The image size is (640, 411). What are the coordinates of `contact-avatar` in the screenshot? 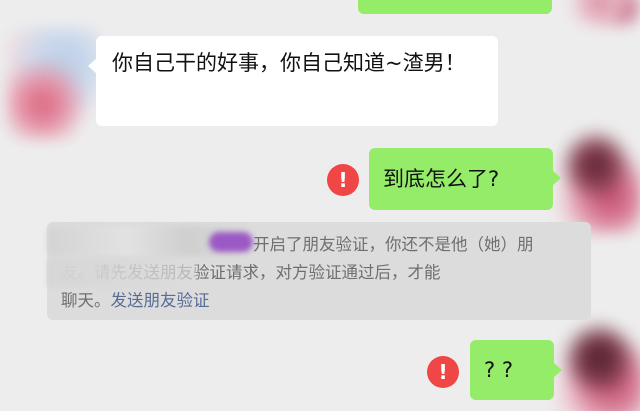 It's located at (54, 84).